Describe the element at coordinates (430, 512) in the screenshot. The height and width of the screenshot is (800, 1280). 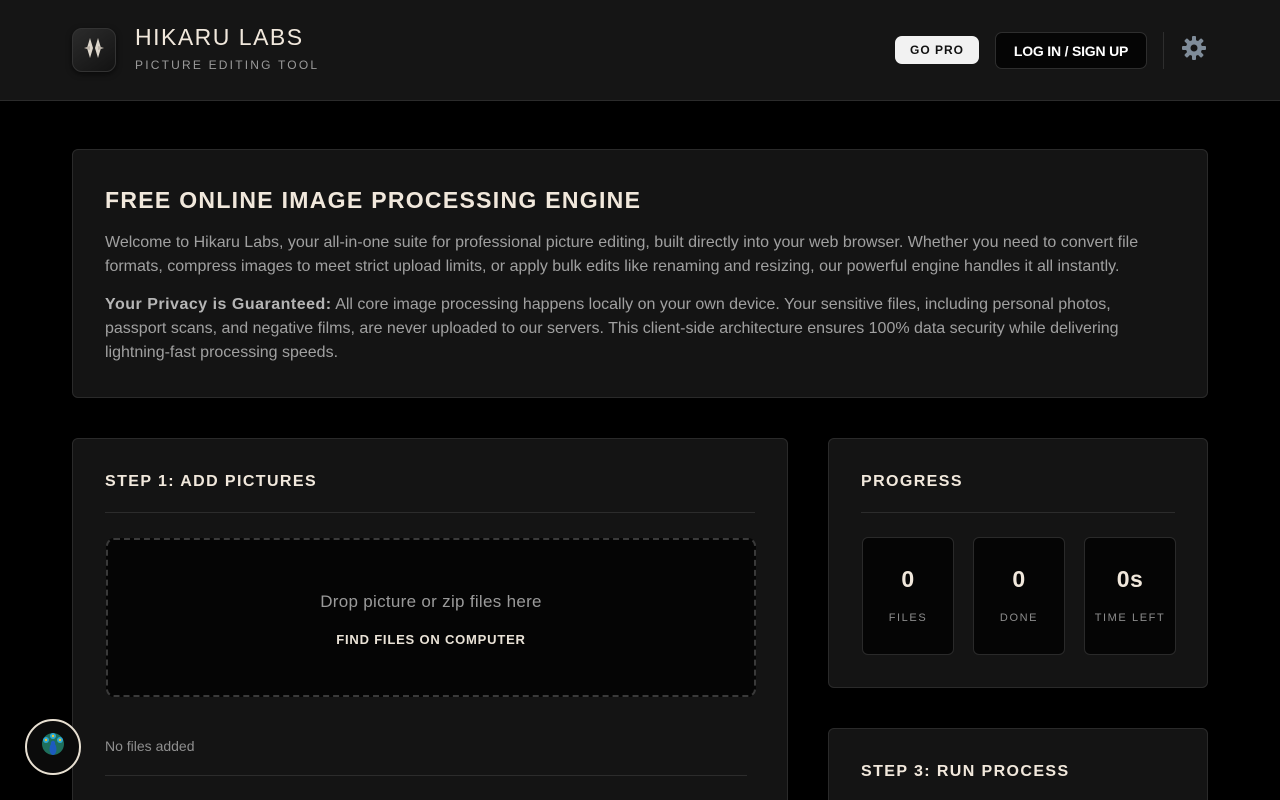
I see `step1-divider` at that location.